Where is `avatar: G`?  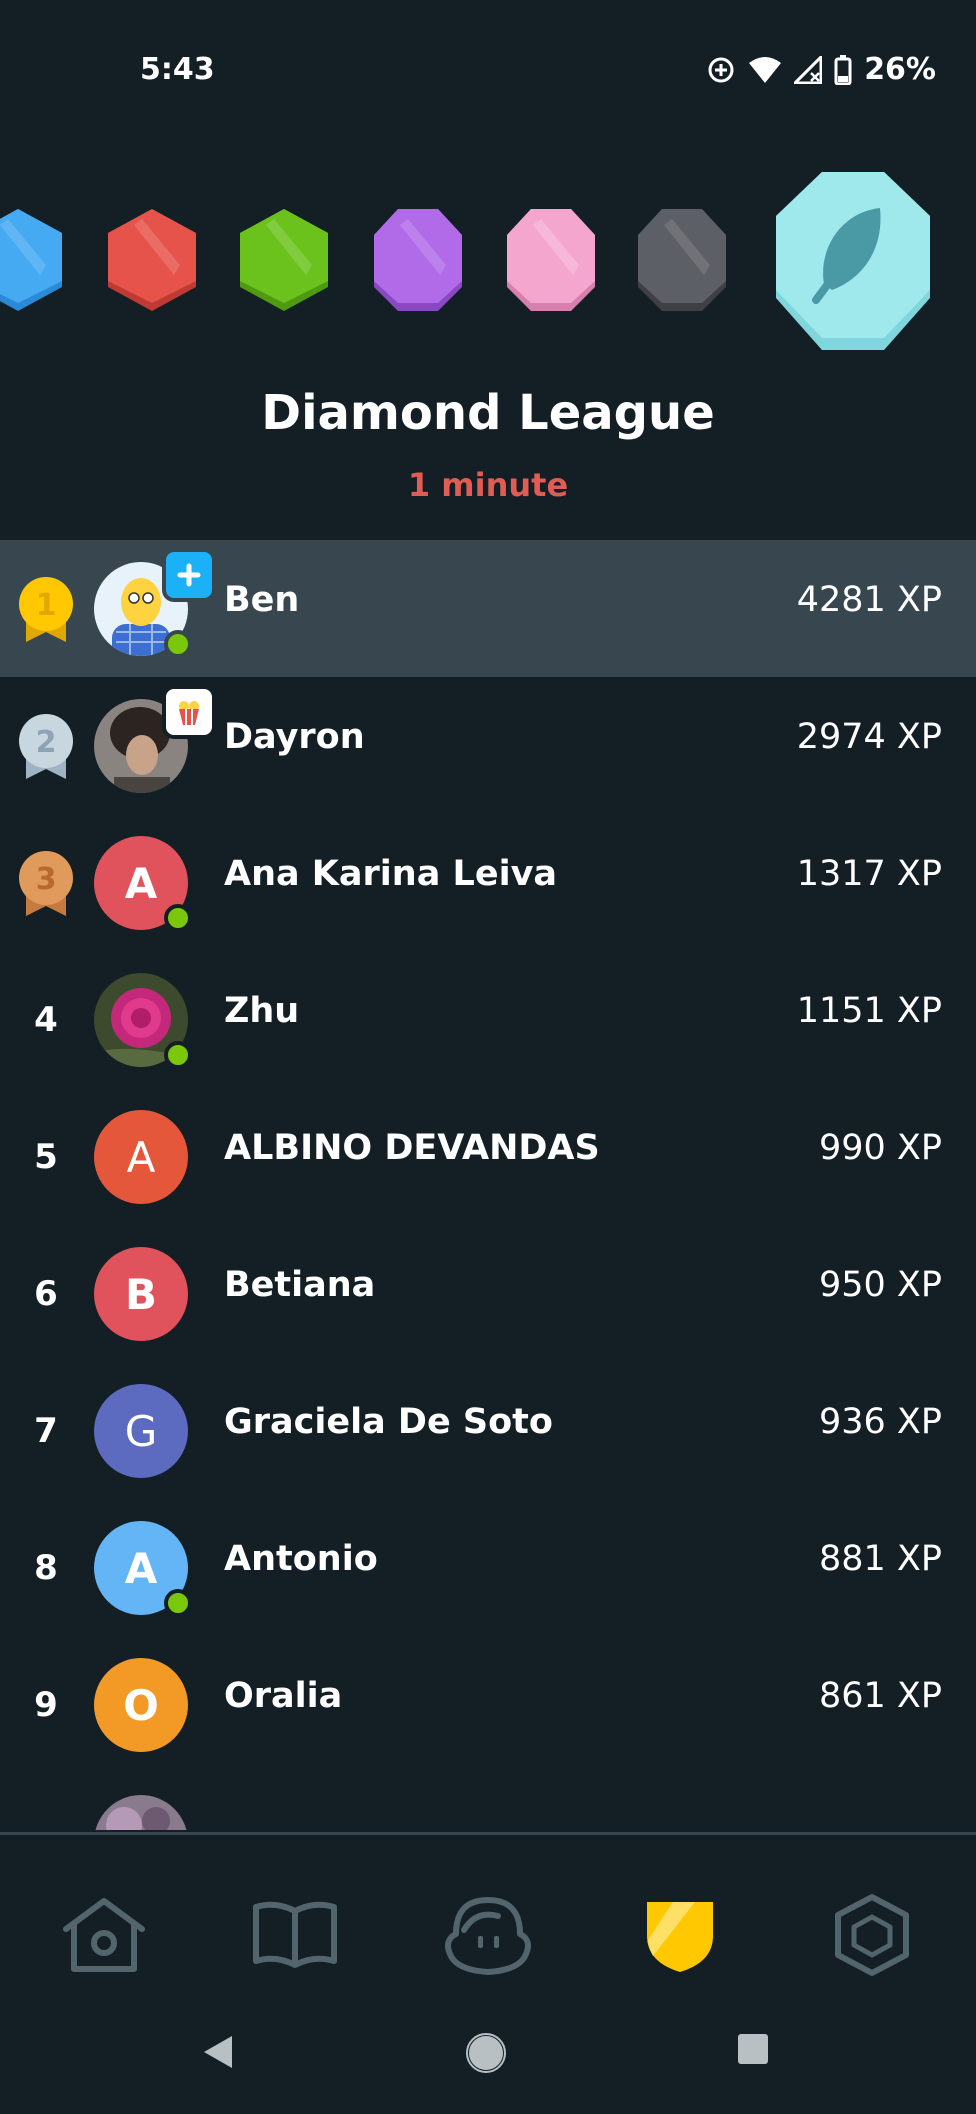 avatar: G is located at coordinates (141, 1431).